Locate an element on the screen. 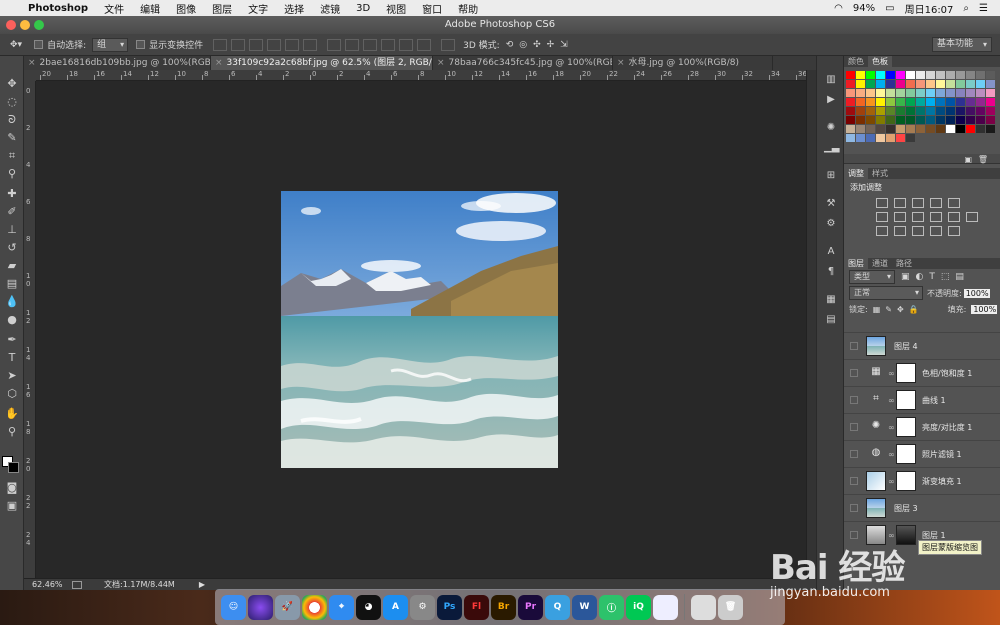 Image resolution: width=1000 pixels, height=625 pixels. menu-app-name: Photoshop is located at coordinates (61, 8).